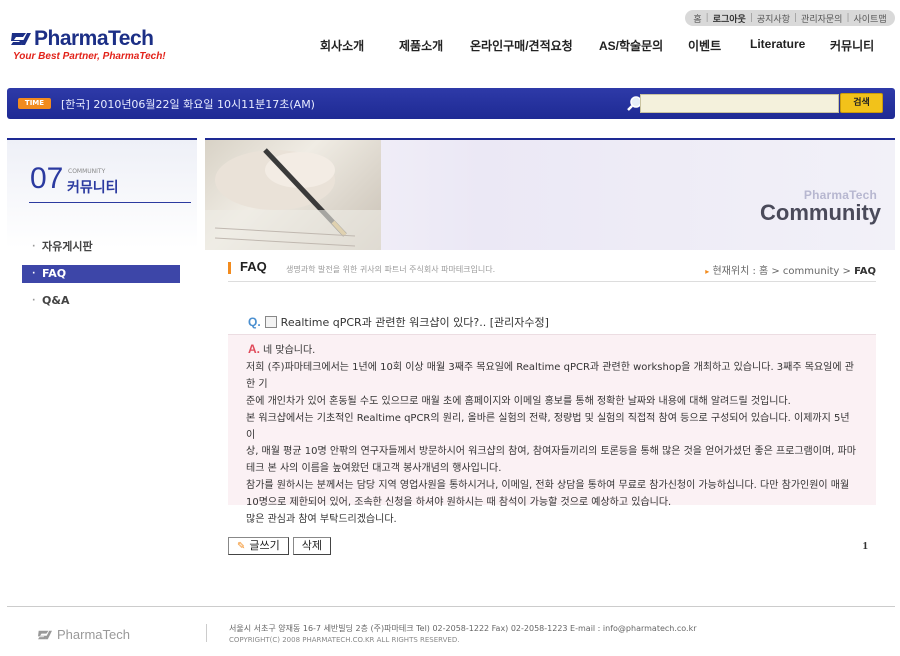 This screenshot has height=656, width=900. I want to click on breadcrumb-current: FAQ, so click(865, 271).